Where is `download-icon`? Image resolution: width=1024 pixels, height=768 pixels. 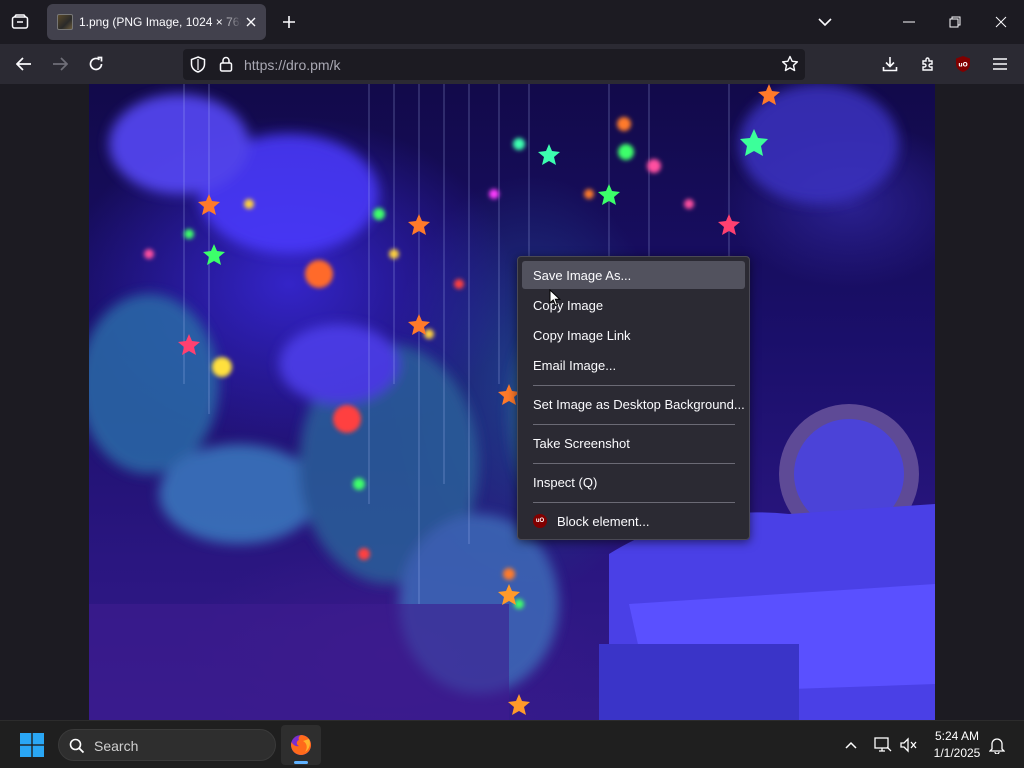 download-icon is located at coordinates (890, 64).